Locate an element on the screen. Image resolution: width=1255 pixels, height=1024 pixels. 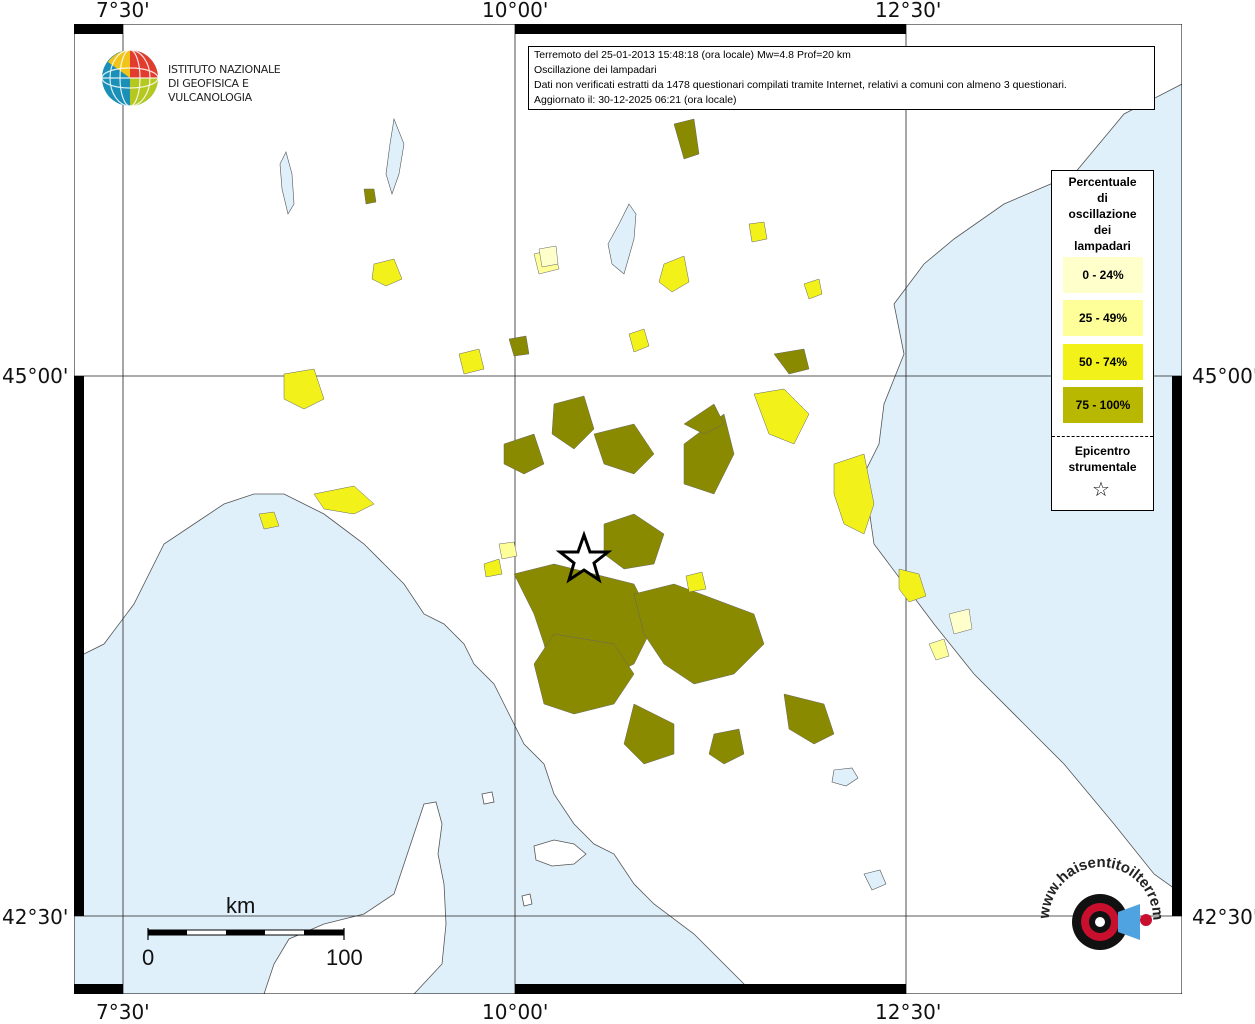
lat-label-right-2: 42°30' is located at coordinates (1223, 917).